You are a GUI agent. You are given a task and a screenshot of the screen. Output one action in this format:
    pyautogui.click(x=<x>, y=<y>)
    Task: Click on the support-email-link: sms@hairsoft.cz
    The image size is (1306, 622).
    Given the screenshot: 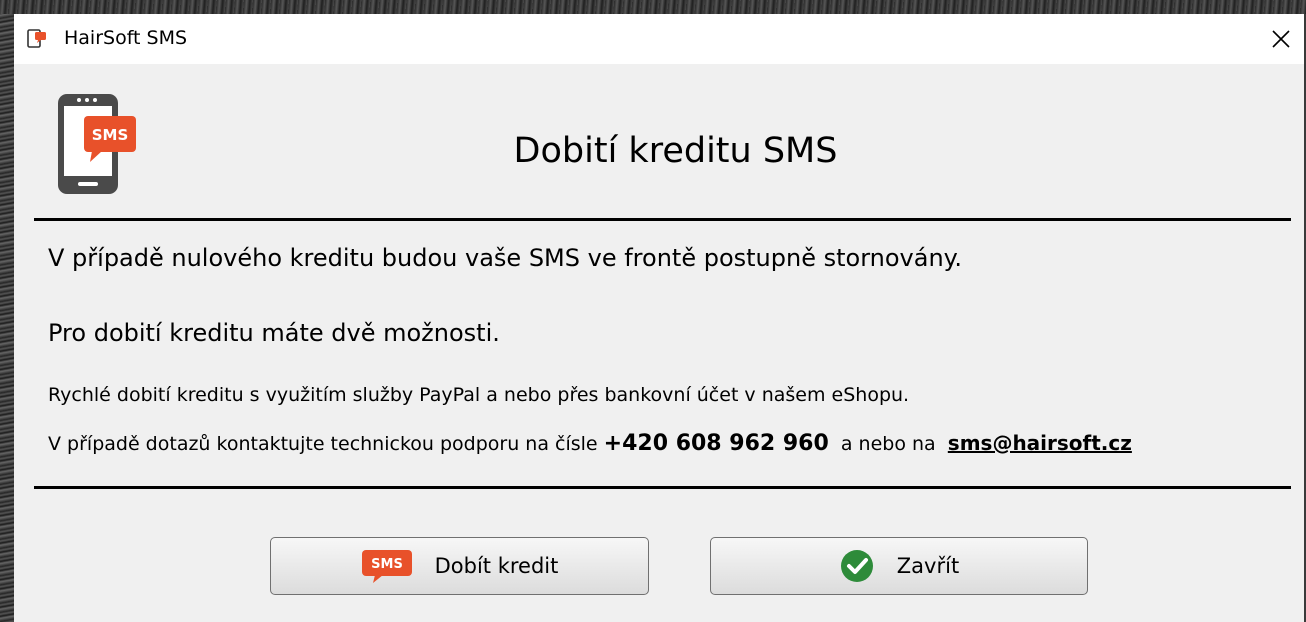 What is the action you would take?
    pyautogui.click(x=1040, y=443)
    